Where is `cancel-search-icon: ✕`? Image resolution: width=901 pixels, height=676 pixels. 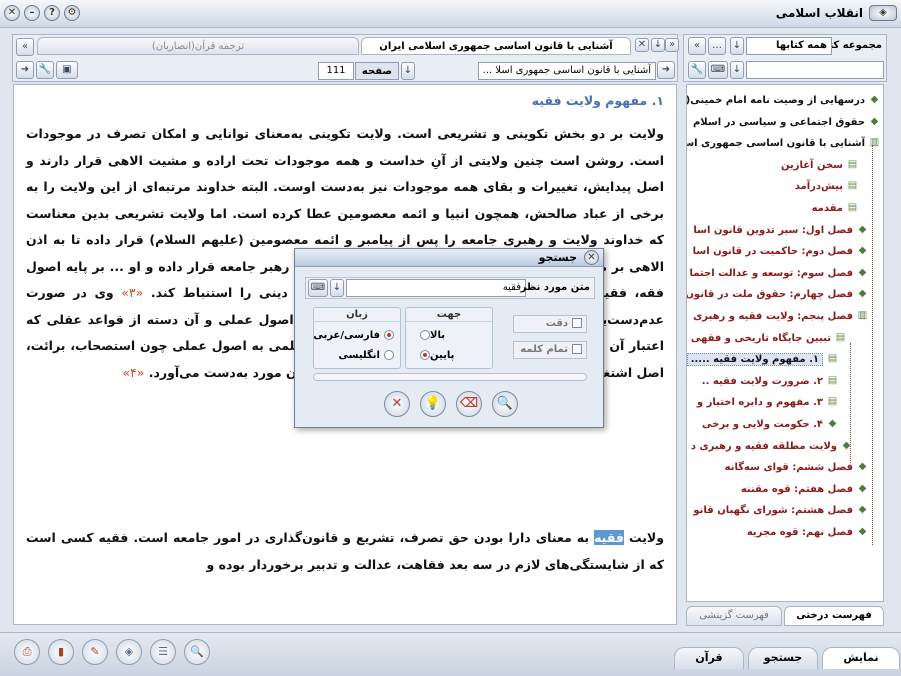
cancel-search-icon: ✕ is located at coordinates (397, 404).